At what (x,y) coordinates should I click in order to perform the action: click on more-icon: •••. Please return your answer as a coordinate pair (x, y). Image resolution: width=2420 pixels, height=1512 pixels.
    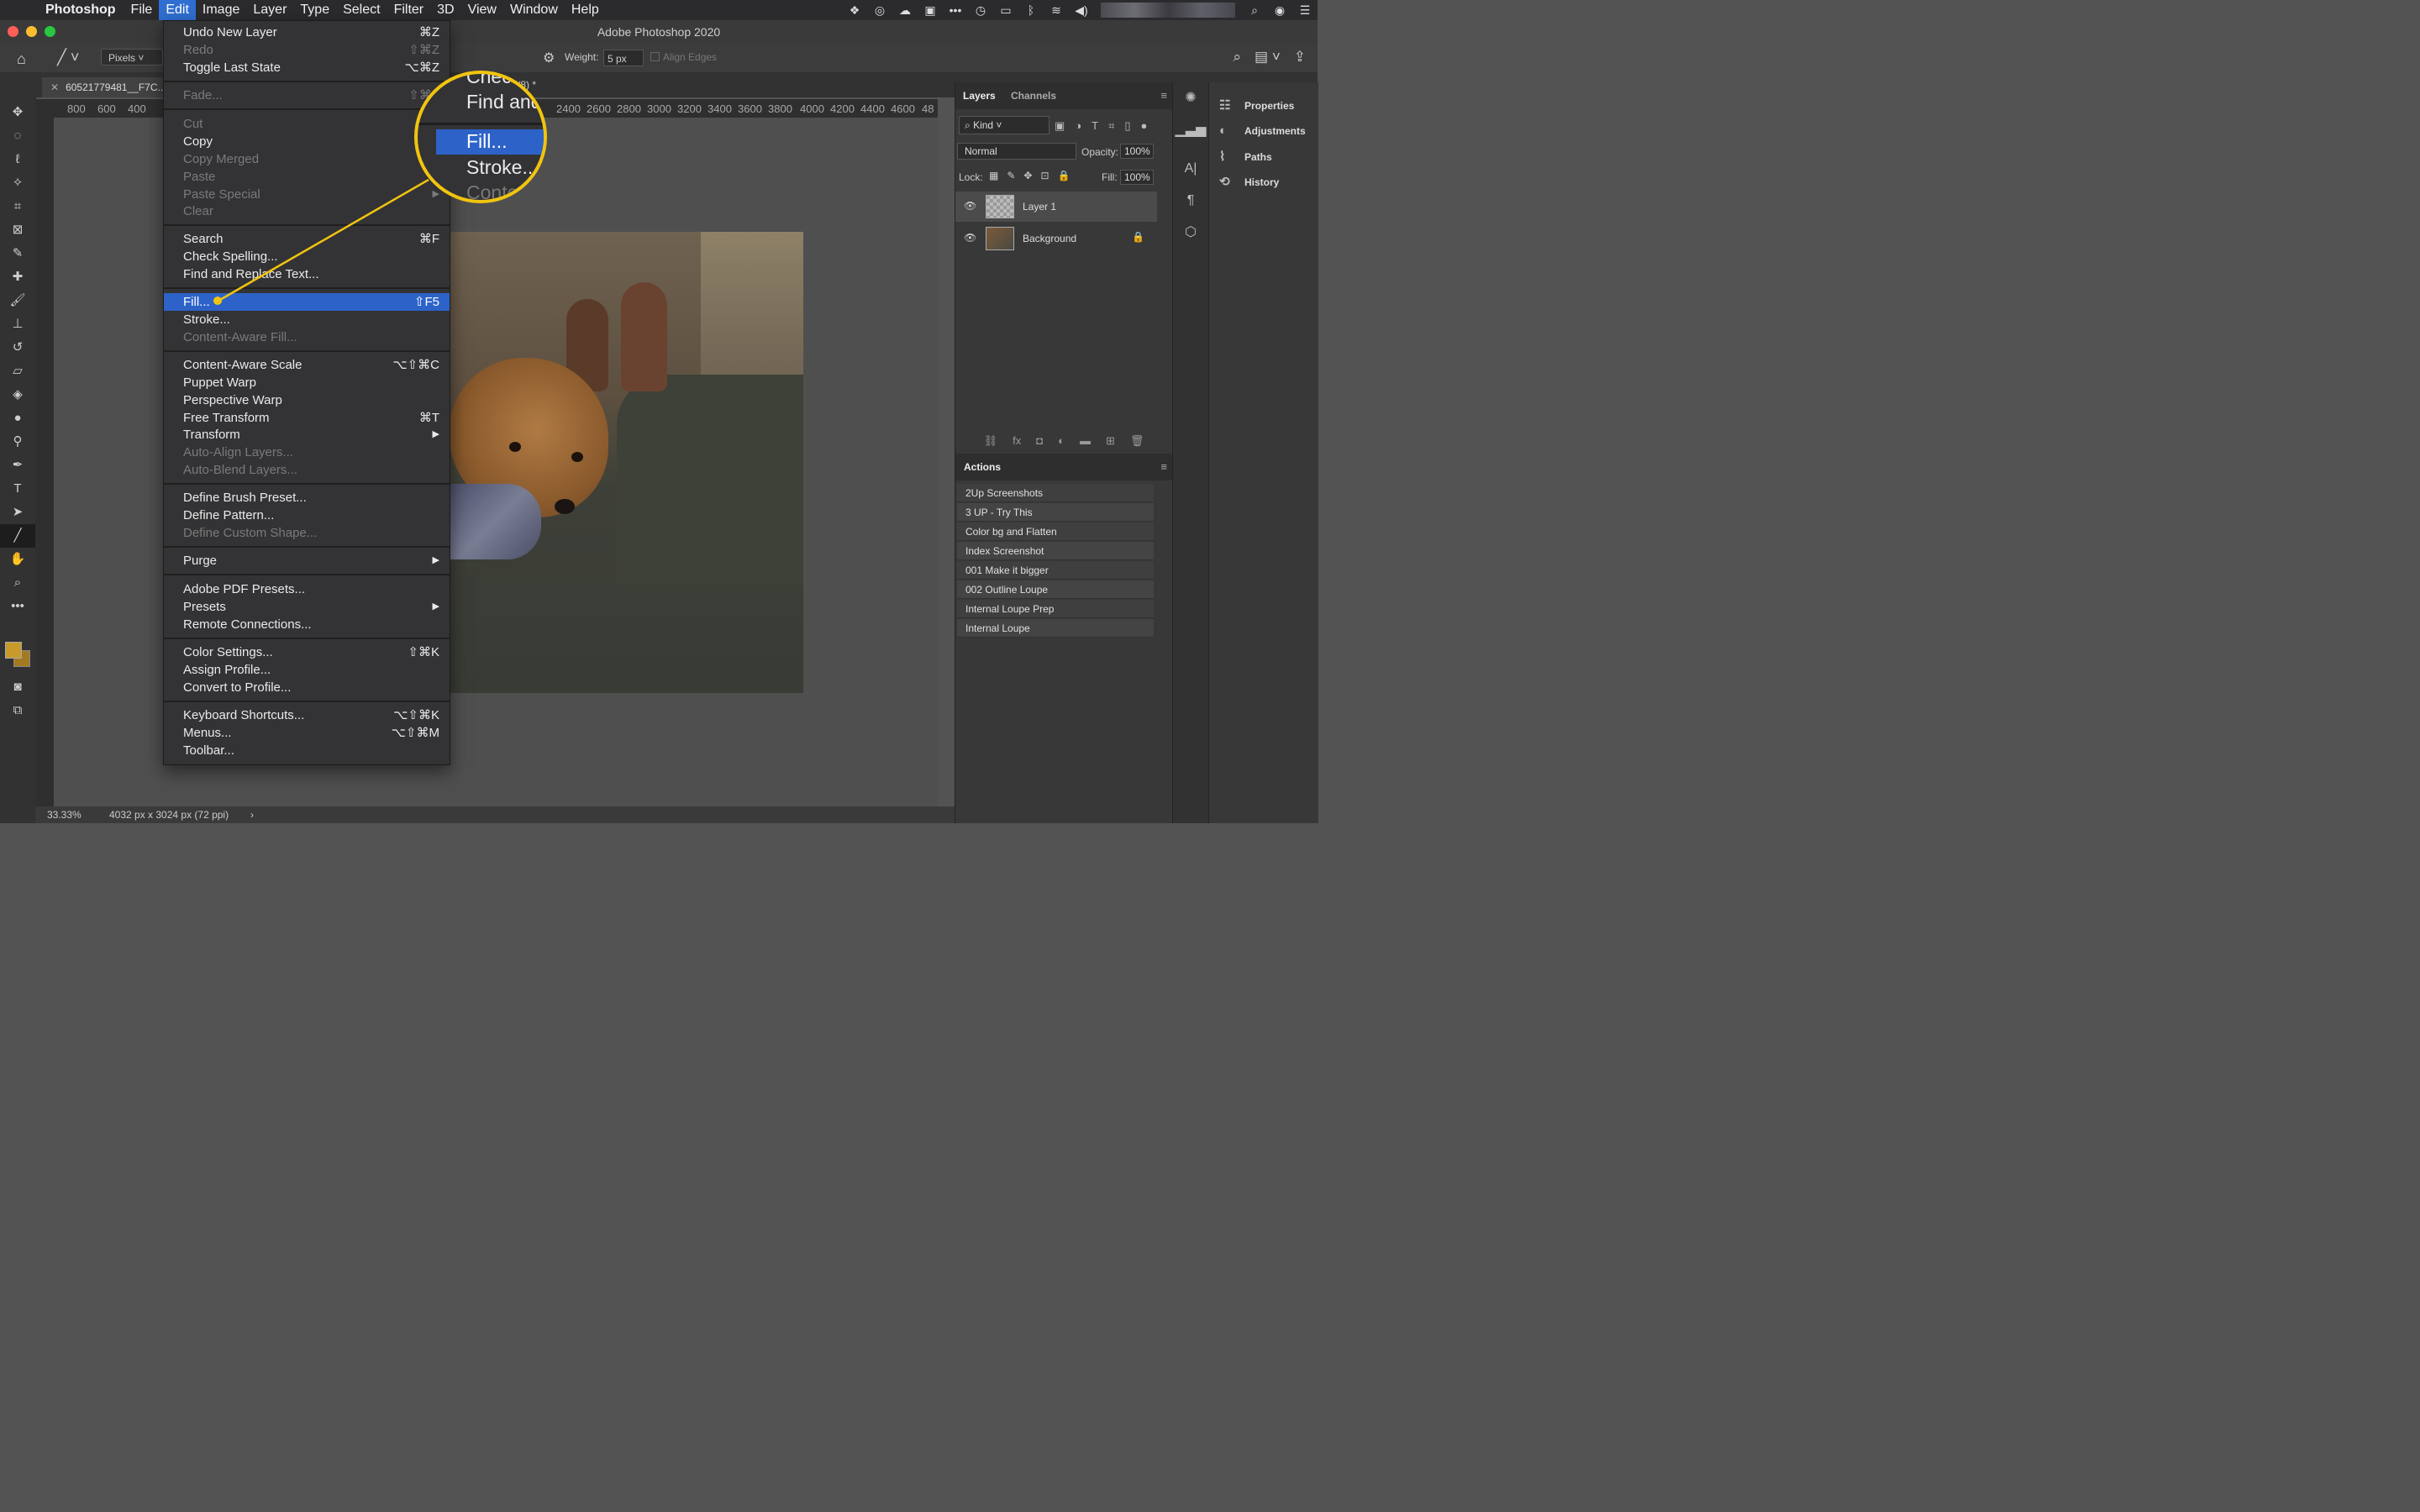
    Looking at the image, I should click on (956, 10).